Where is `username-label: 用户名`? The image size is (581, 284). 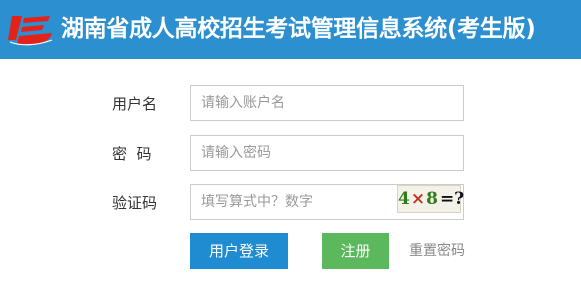
username-label: 用户名 is located at coordinates (135, 104).